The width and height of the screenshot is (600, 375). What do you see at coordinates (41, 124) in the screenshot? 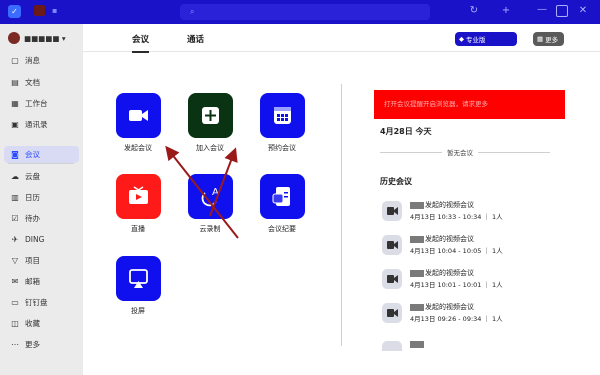
I see `sidebar-item-contacts: ▣ 通讯录` at bounding box center [41, 124].